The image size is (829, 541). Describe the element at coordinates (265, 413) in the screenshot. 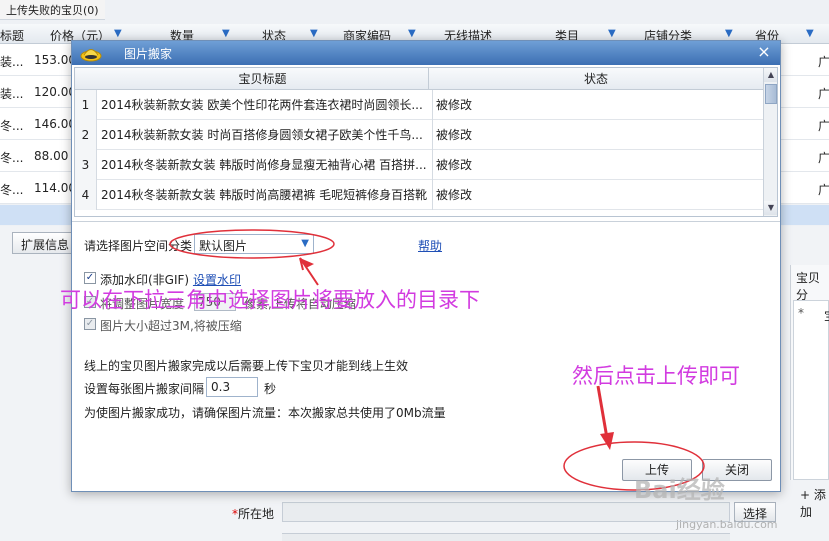

I see `traffic-note: 为使图片搬家成功，请确保图片流量：本次搬家总共使用了0Mb流量` at that location.